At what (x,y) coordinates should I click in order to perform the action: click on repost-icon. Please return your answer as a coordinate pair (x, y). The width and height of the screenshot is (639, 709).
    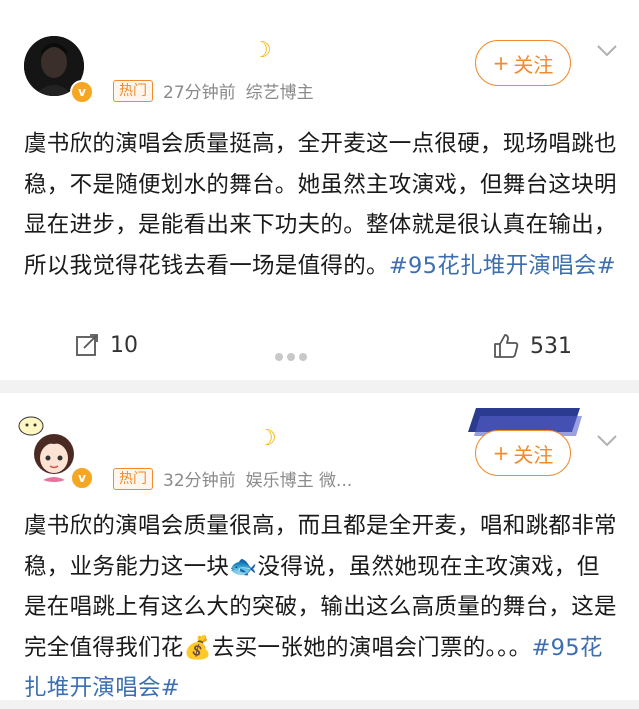
    Looking at the image, I should click on (87, 345).